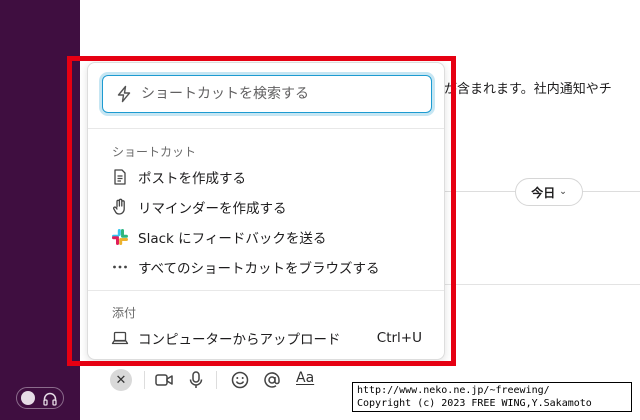  Describe the element at coordinates (240, 380) in the screenshot. I see `emoji-icon` at that location.